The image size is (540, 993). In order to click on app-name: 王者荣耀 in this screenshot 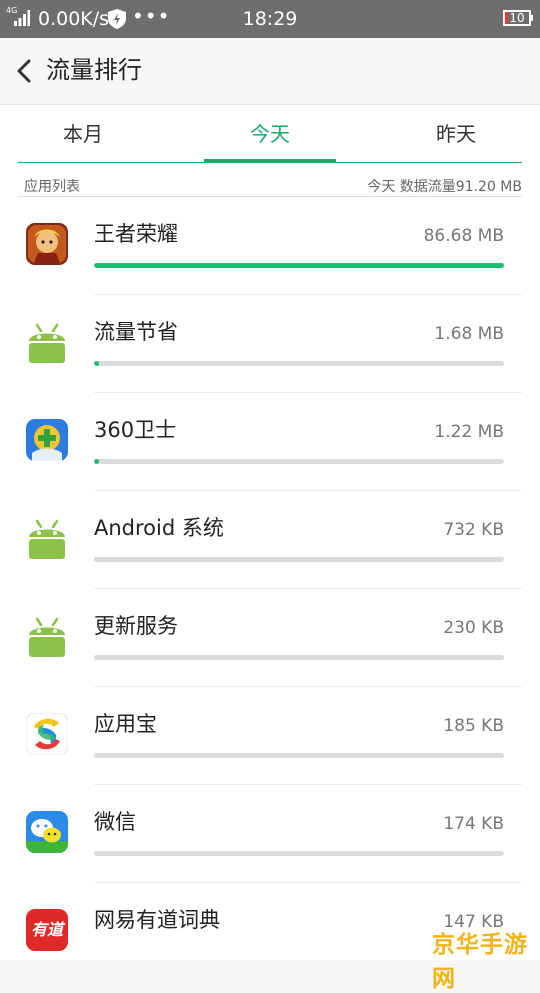, I will do `click(136, 234)`.